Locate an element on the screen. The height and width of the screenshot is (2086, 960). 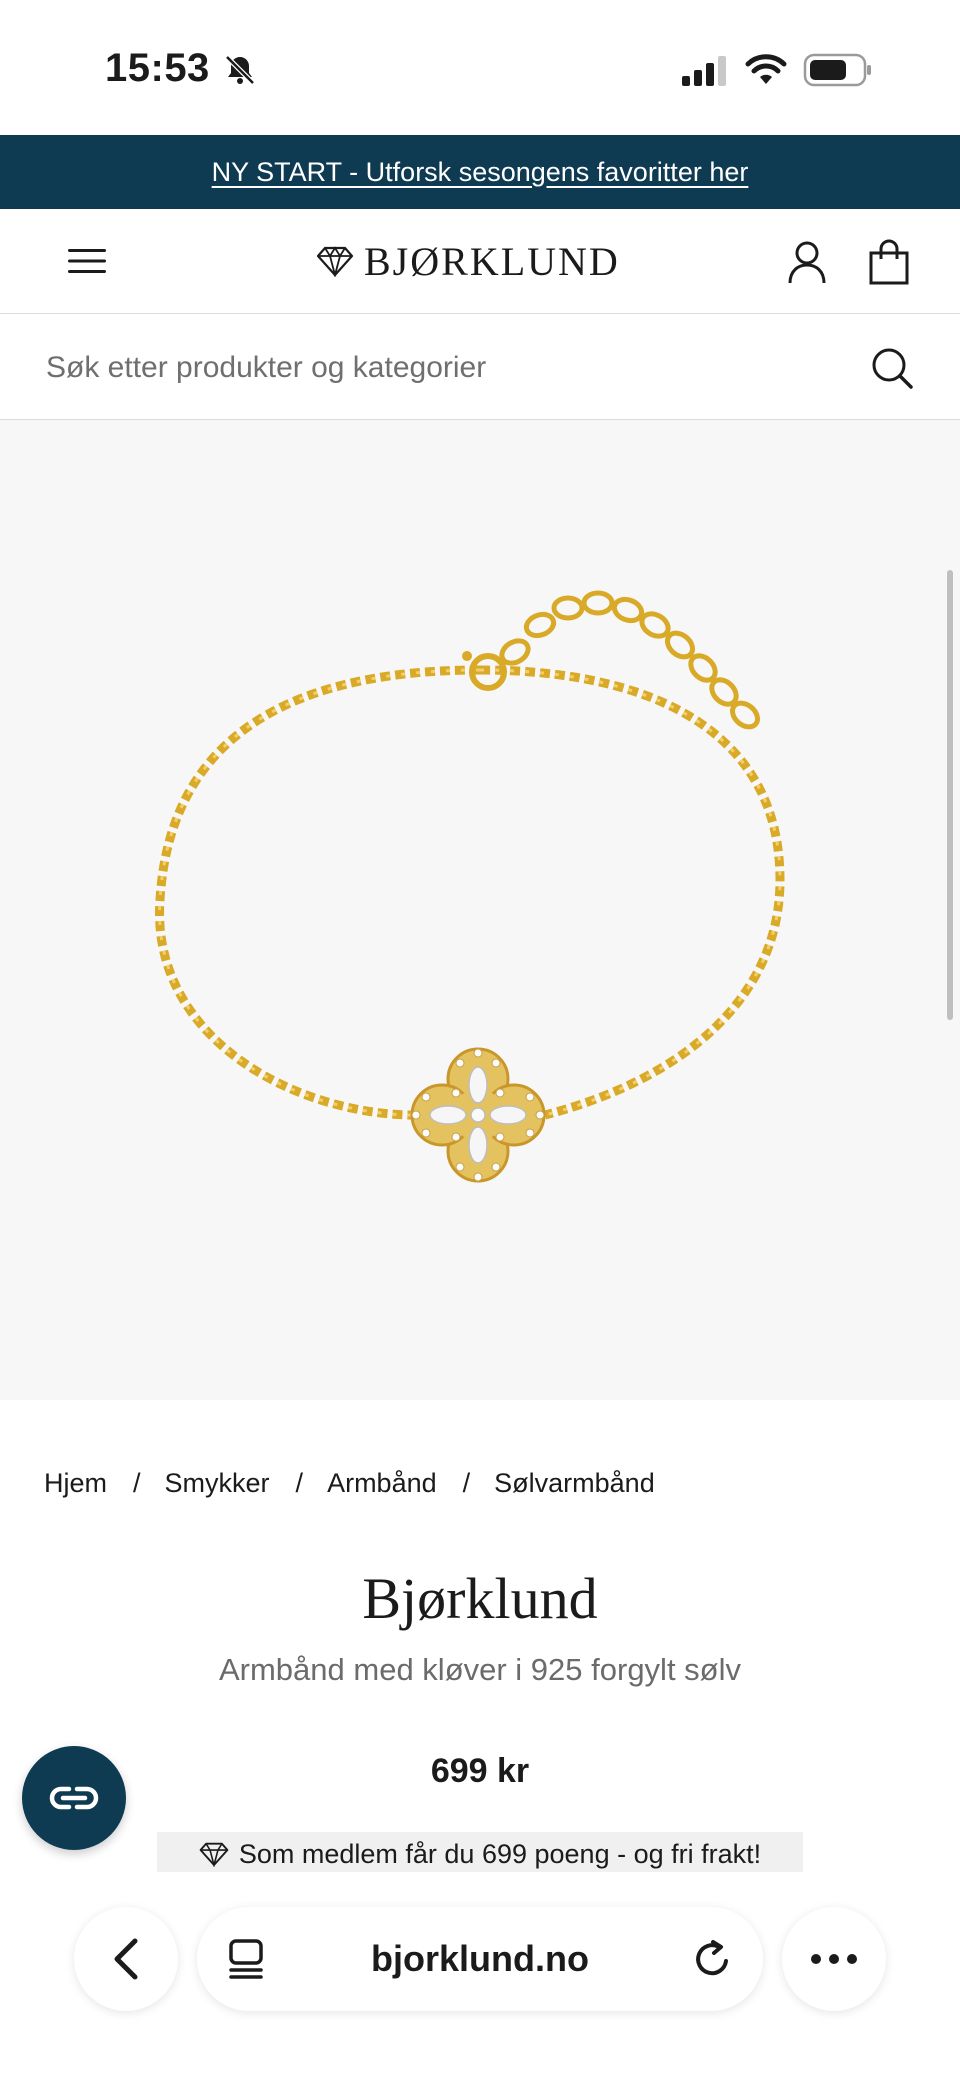
site-header: BJØRKLUND is located at coordinates (480, 261).